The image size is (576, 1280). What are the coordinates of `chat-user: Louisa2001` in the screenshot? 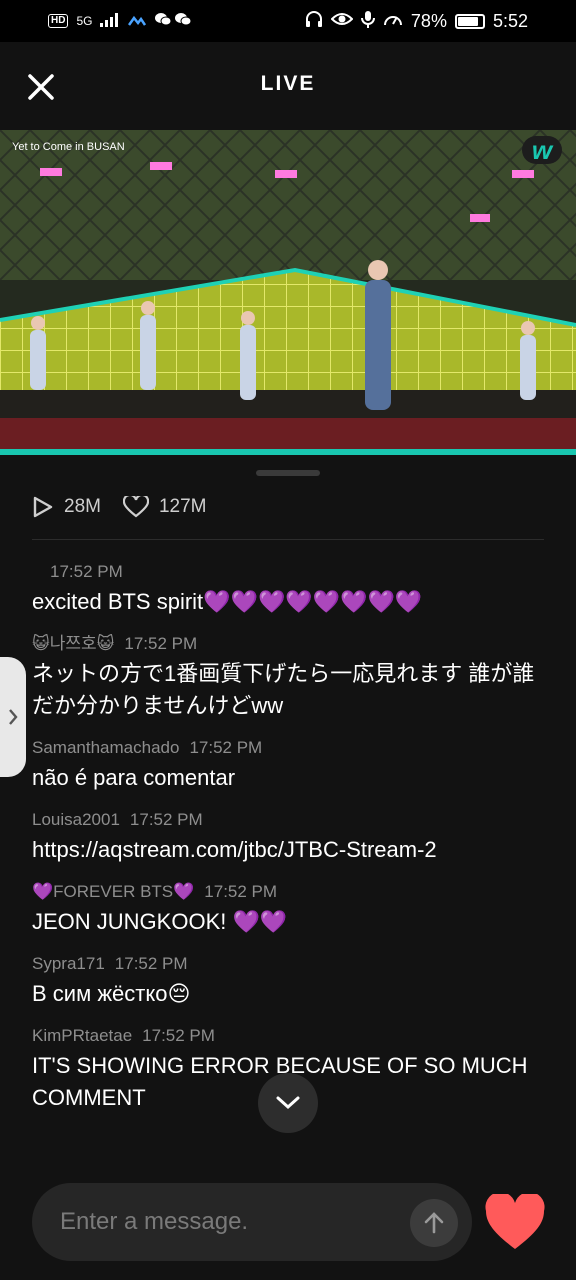 It's located at (76, 819).